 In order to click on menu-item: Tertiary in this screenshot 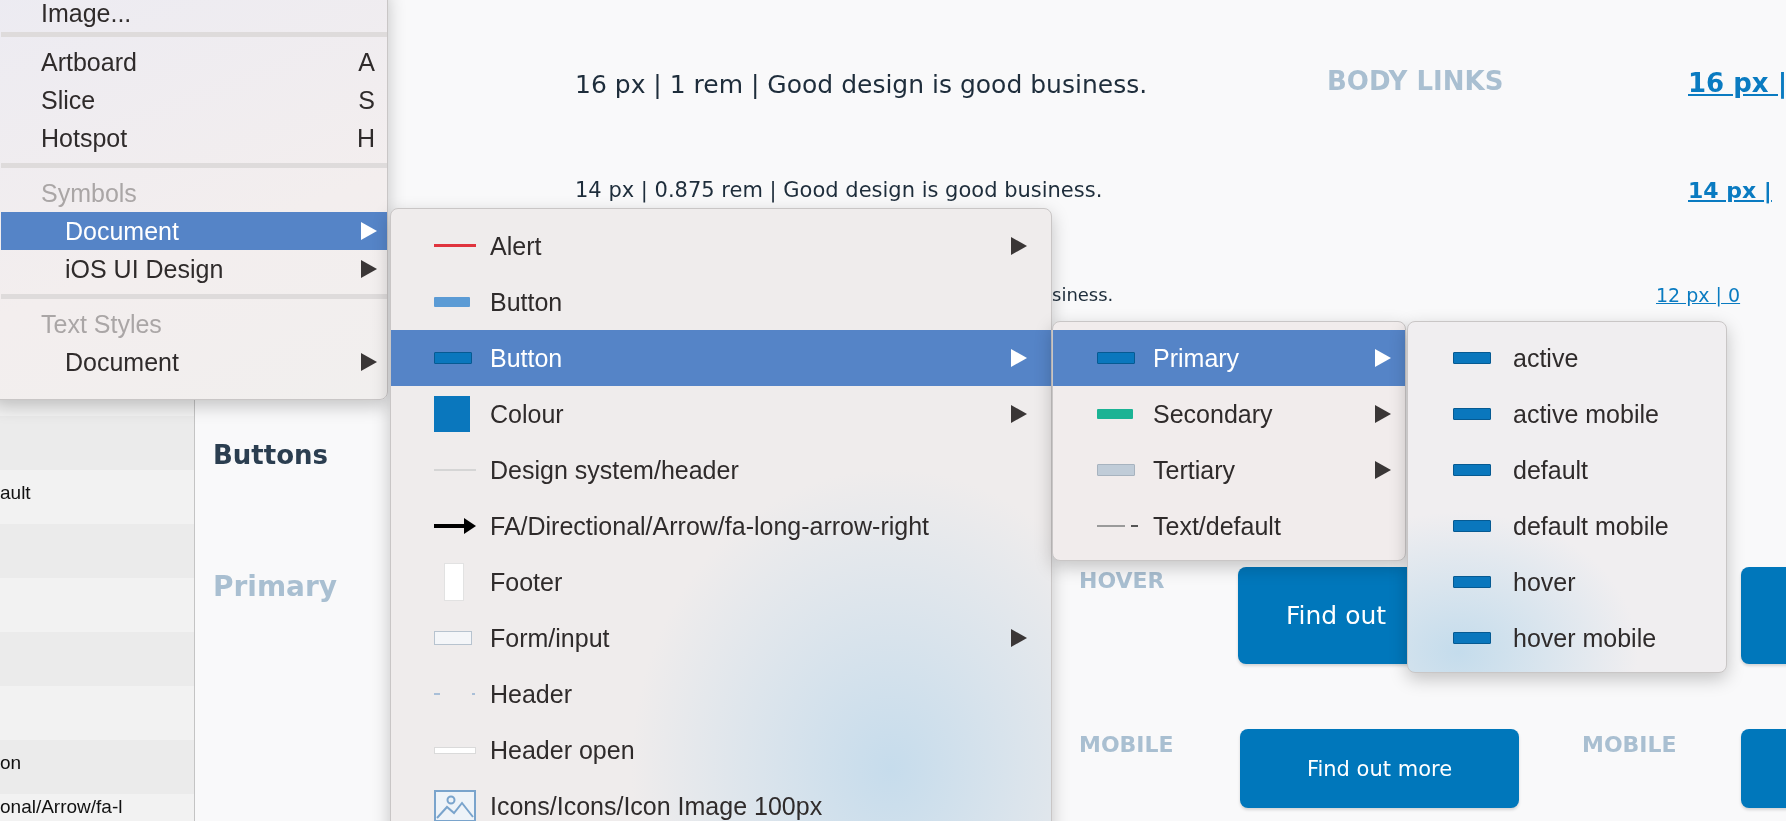, I will do `click(1229, 470)`.